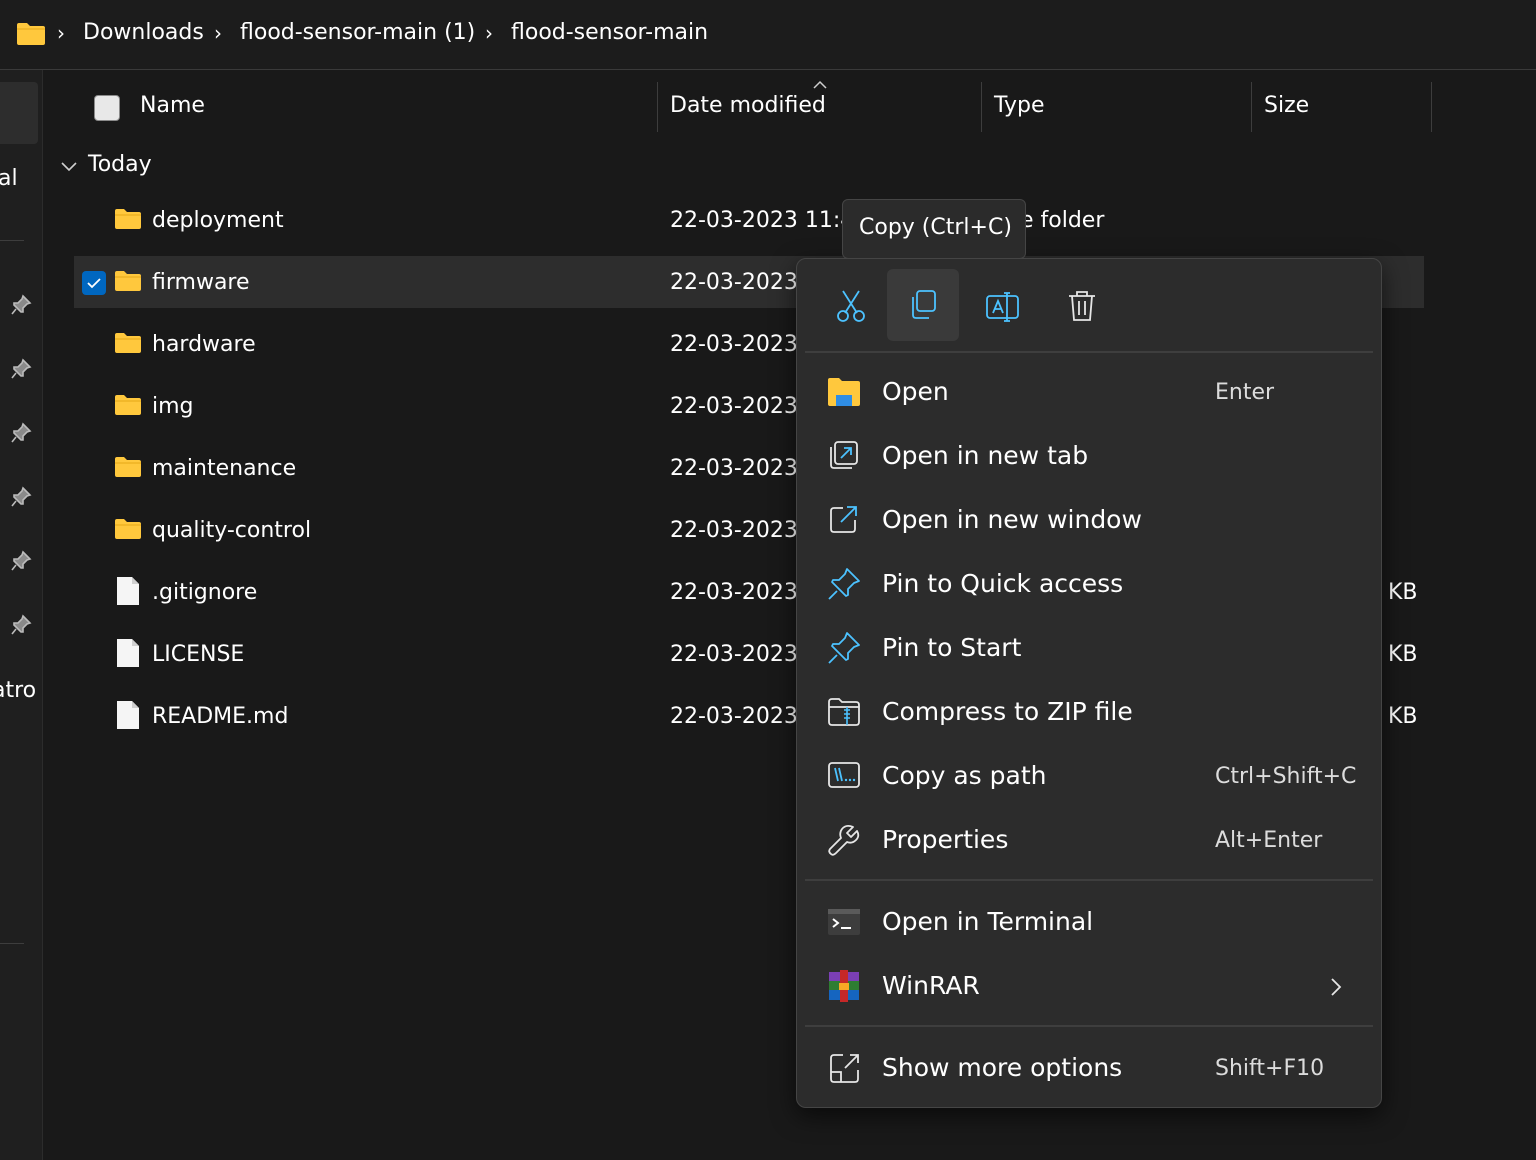 This screenshot has width=1536, height=1160. What do you see at coordinates (18, 690) in the screenshot?
I see `sidebar-item-label: atro` at bounding box center [18, 690].